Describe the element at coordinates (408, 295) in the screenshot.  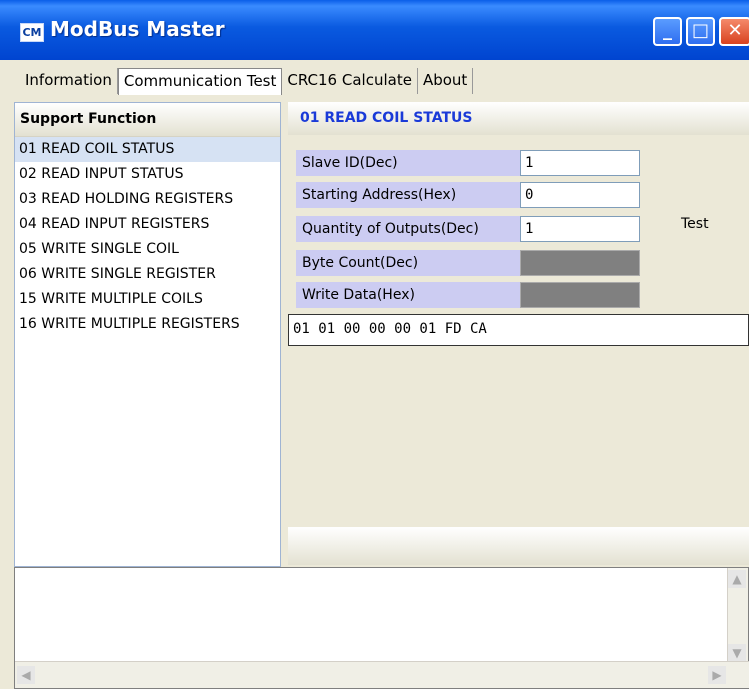
I see `write-data-label: Write Data(Hex)` at that location.